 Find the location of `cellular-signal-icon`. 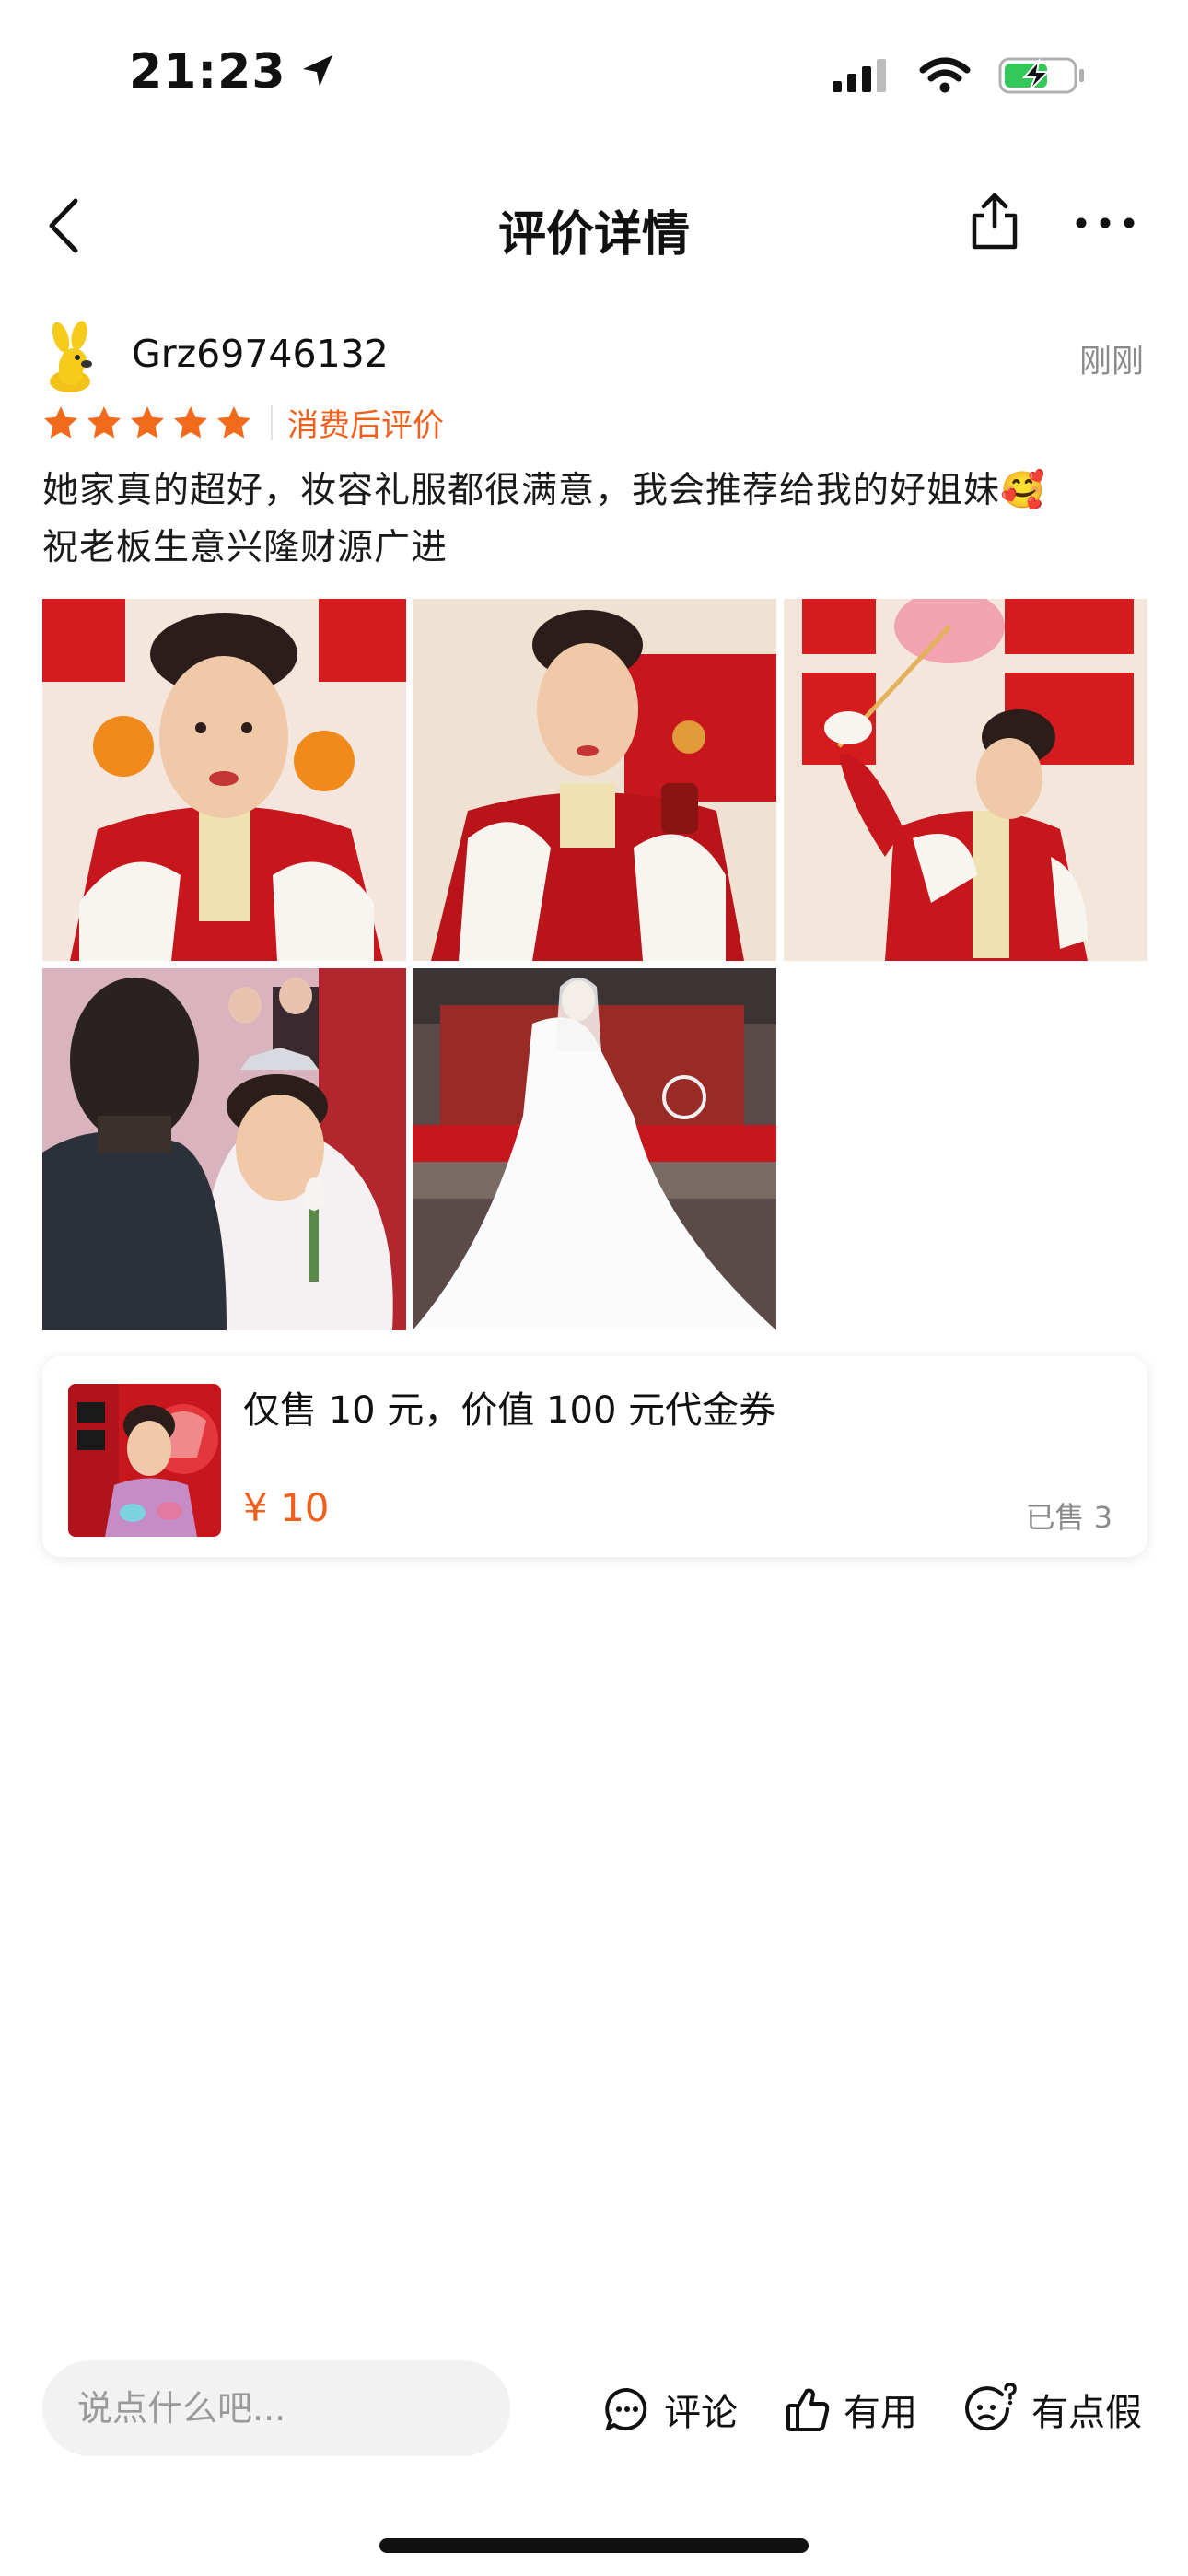

cellular-signal-icon is located at coordinates (859, 75).